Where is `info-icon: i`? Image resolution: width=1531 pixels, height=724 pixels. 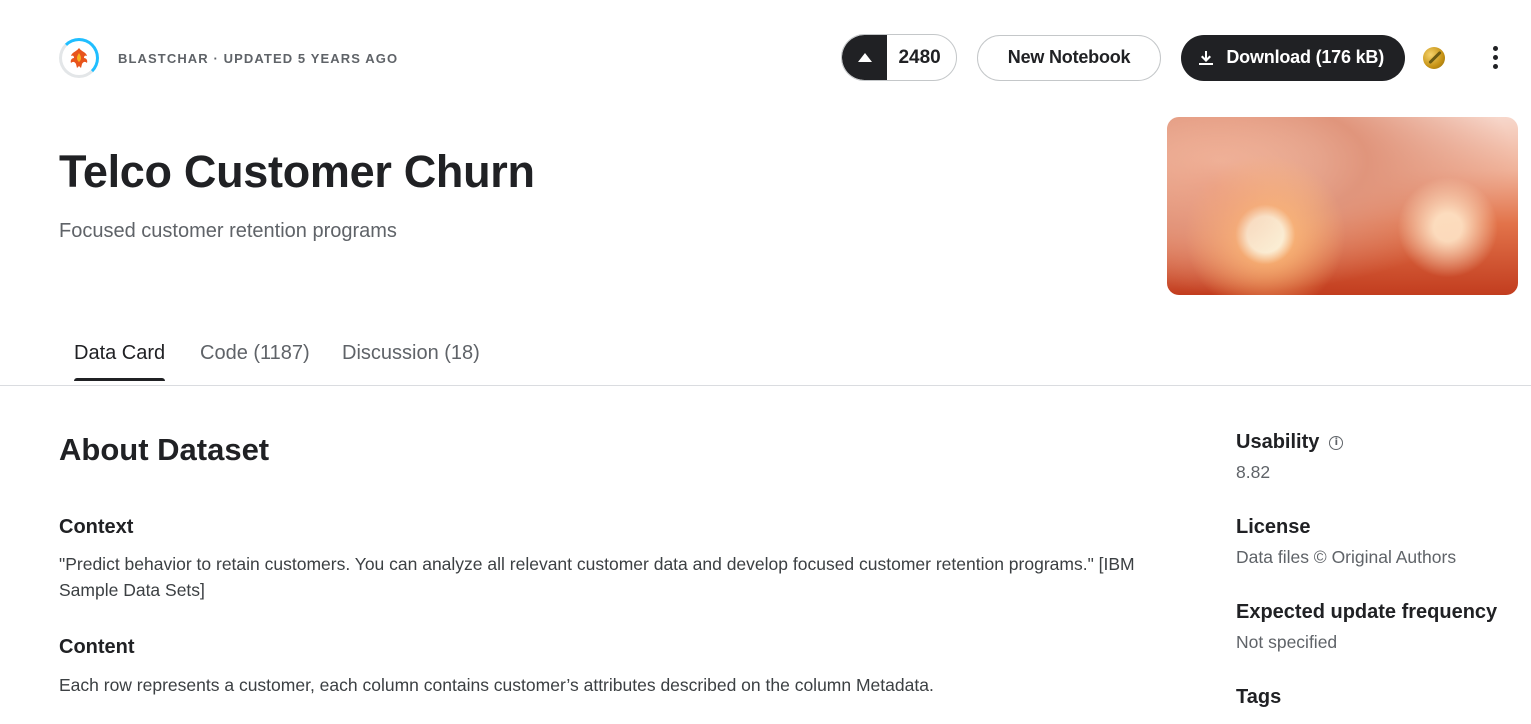
info-icon: i is located at coordinates (1336, 442).